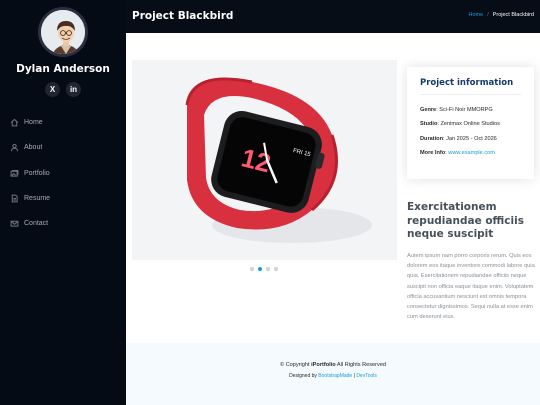 The height and width of the screenshot is (405, 540). What do you see at coordinates (33, 148) in the screenshot?
I see `nav-item-label: About` at bounding box center [33, 148].